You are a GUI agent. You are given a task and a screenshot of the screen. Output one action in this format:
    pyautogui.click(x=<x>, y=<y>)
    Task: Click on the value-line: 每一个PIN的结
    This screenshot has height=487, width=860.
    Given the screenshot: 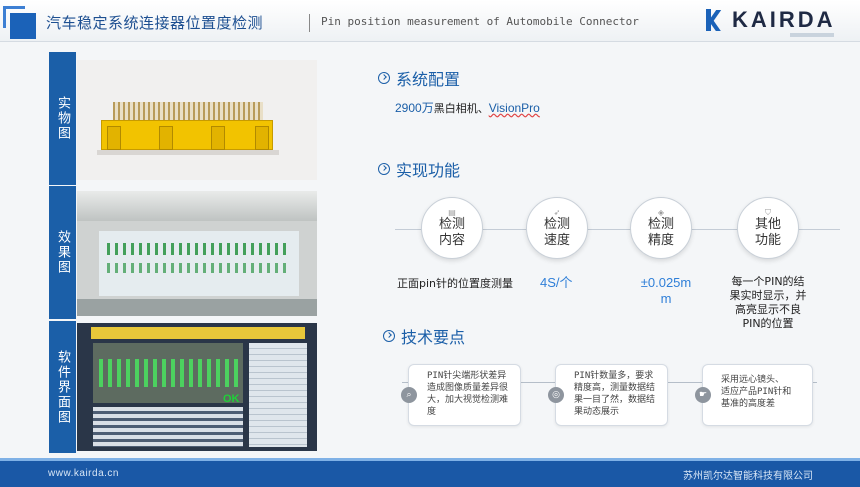 What is the action you would take?
    pyautogui.click(x=768, y=281)
    